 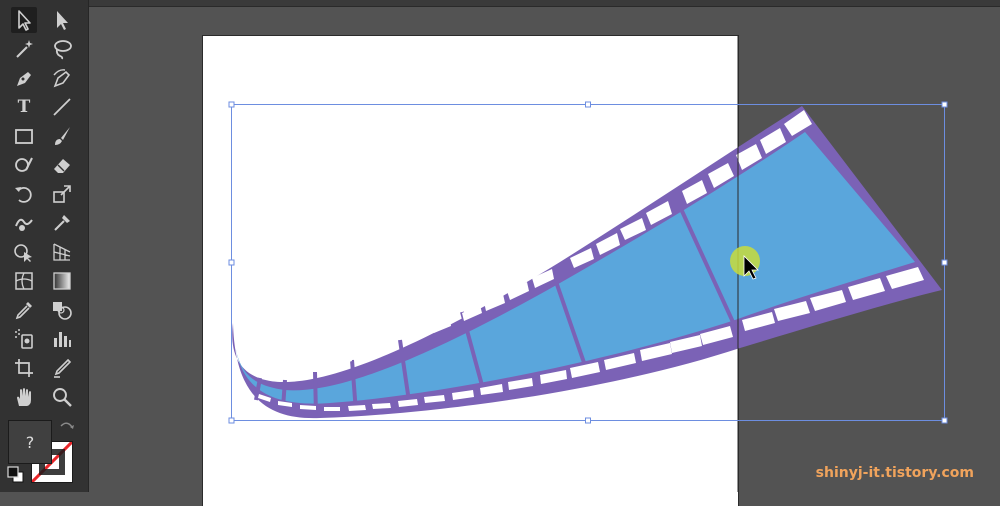 What do you see at coordinates (231, 262) in the screenshot?
I see `handle-middle-left` at bounding box center [231, 262].